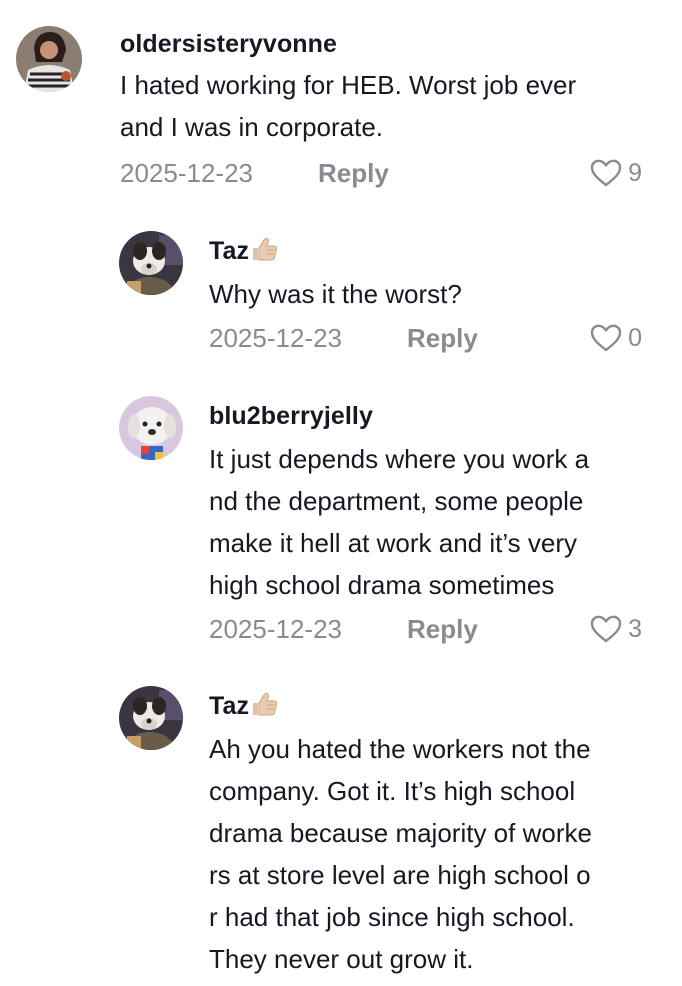  Describe the element at coordinates (635, 172) in the screenshot. I see `like-count: 9` at that location.